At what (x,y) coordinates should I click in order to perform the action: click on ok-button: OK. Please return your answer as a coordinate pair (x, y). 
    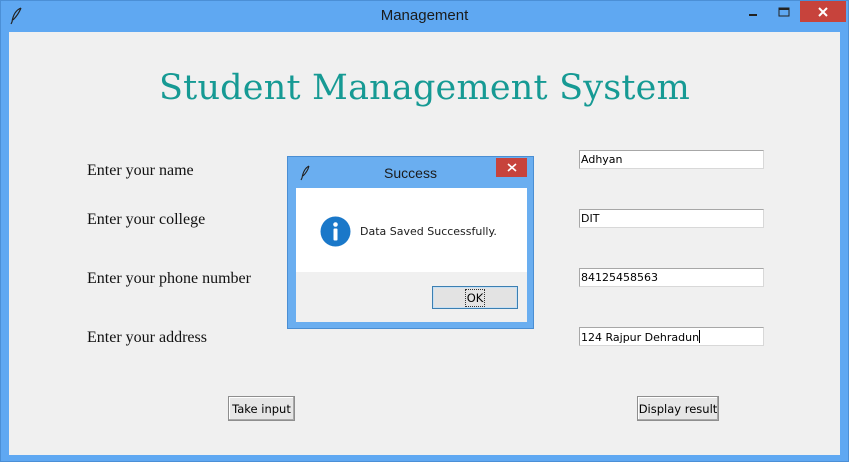
    Looking at the image, I should click on (475, 297).